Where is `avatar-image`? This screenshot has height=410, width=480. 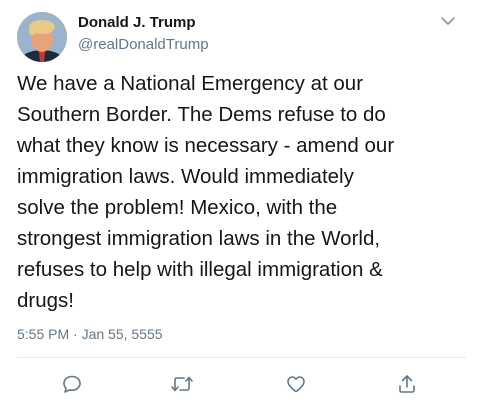
avatar-image is located at coordinates (42, 37).